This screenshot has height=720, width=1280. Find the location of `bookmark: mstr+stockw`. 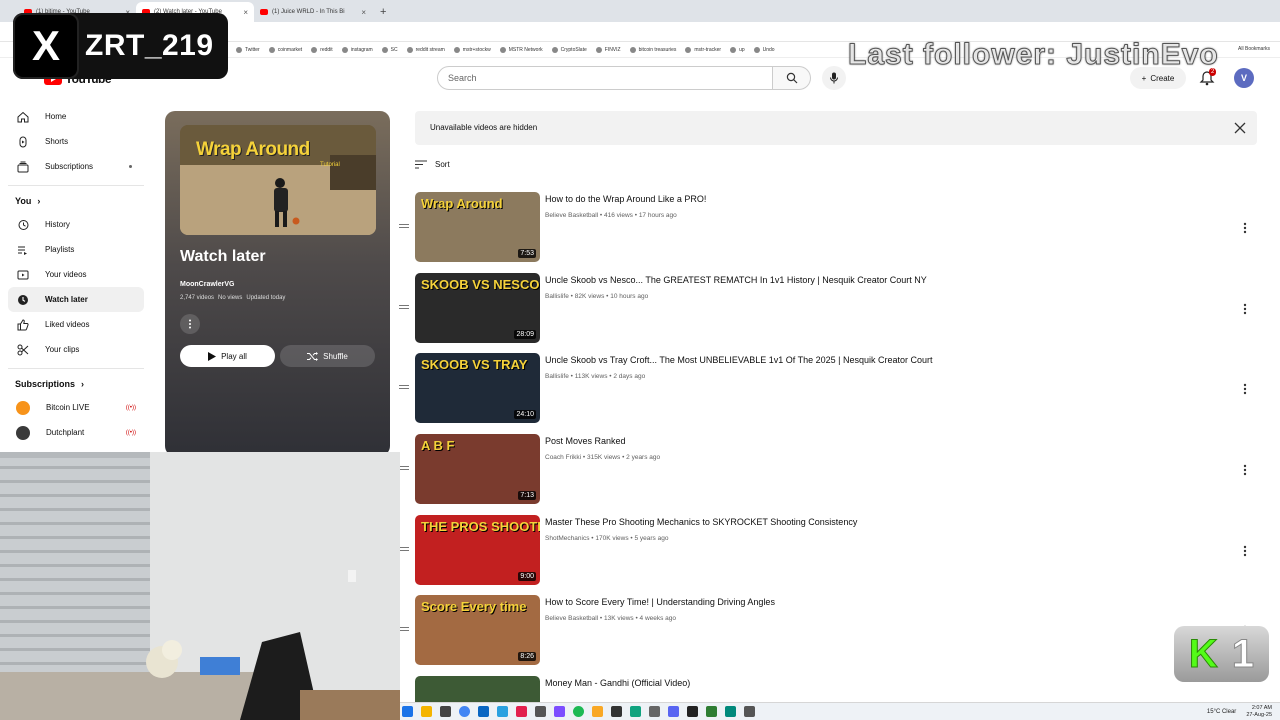

bookmark: mstr+stockw is located at coordinates (472, 49).